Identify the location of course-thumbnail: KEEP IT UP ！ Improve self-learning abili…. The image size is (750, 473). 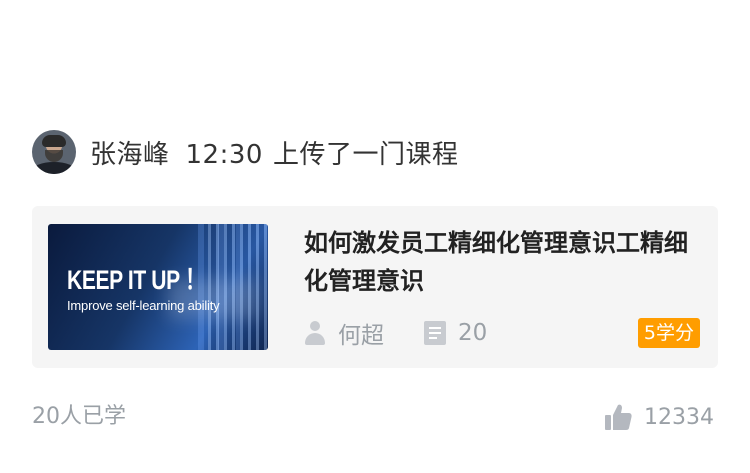
(158, 287).